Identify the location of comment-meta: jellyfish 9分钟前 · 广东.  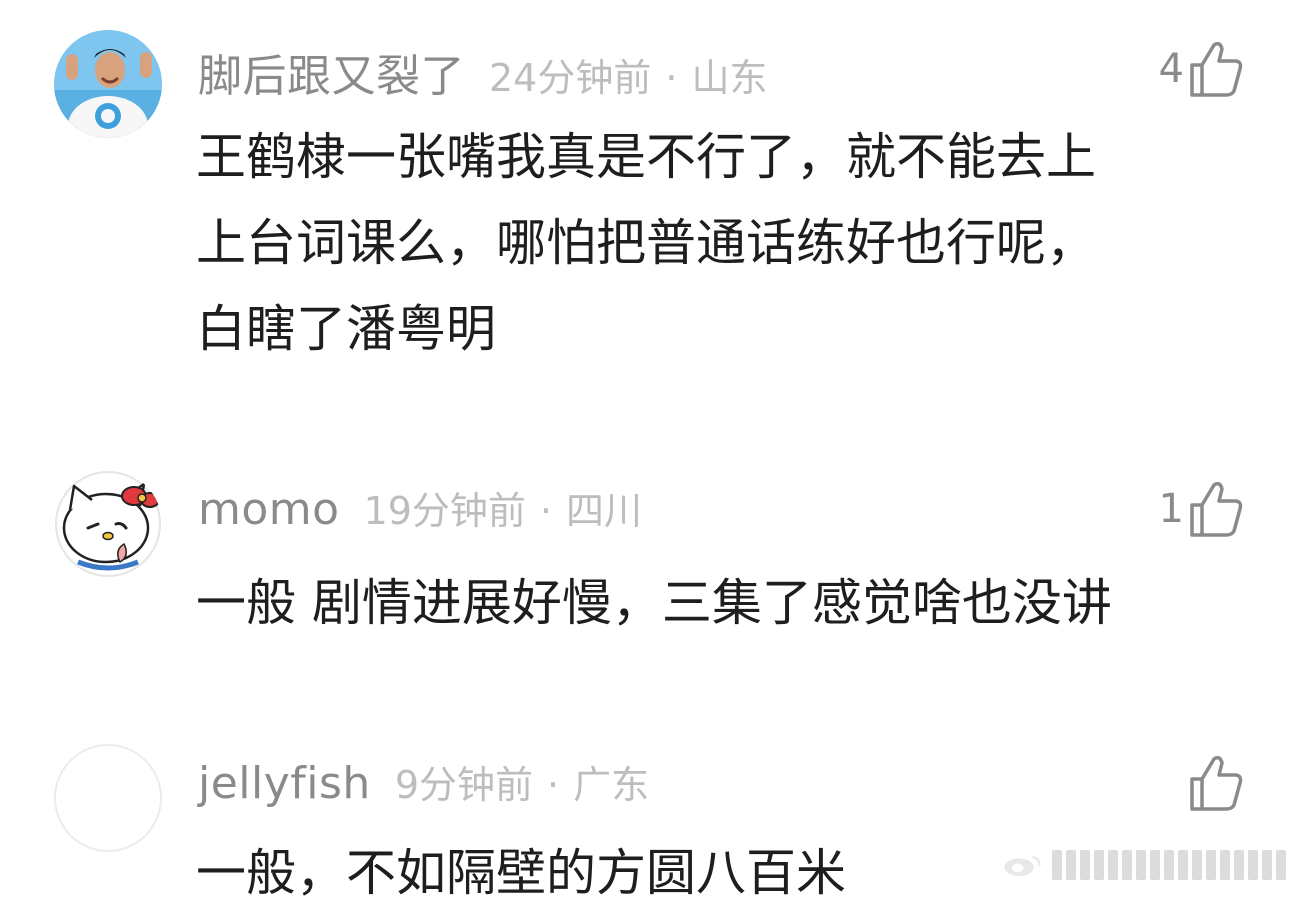
(423, 784).